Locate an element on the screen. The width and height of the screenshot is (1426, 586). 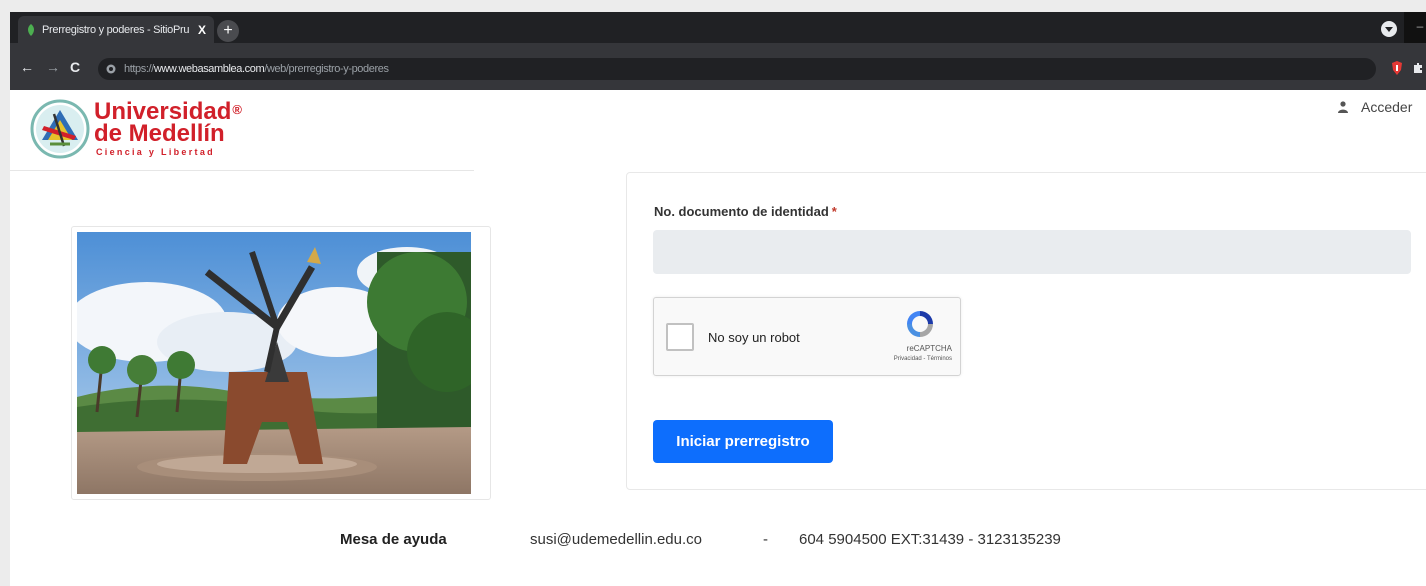
university-emblem-icon is located at coordinates (60, 129).